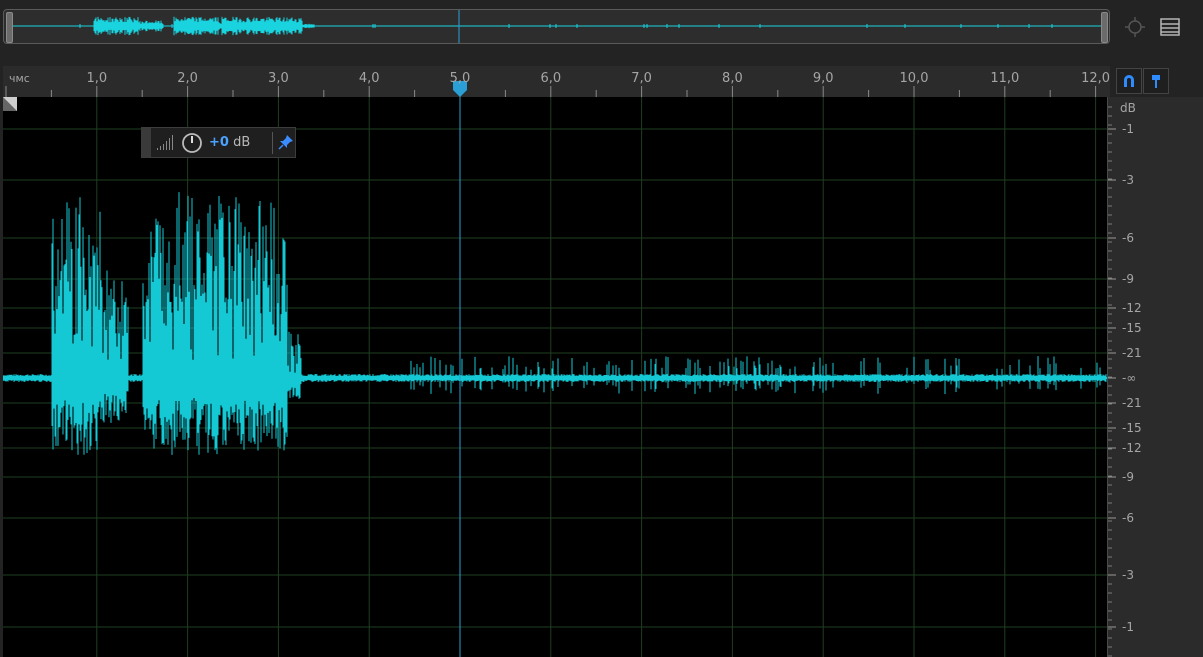 The image size is (1203, 657). I want to click on ruler-tick-label: 9,0, so click(823, 78).